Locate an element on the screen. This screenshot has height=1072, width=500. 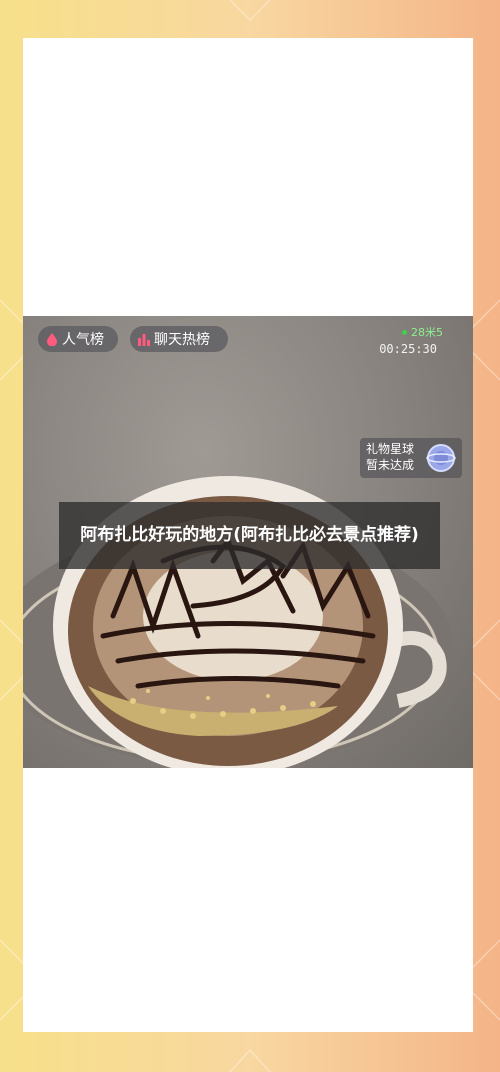
live-status: 28米5 is located at coordinates (422, 332).